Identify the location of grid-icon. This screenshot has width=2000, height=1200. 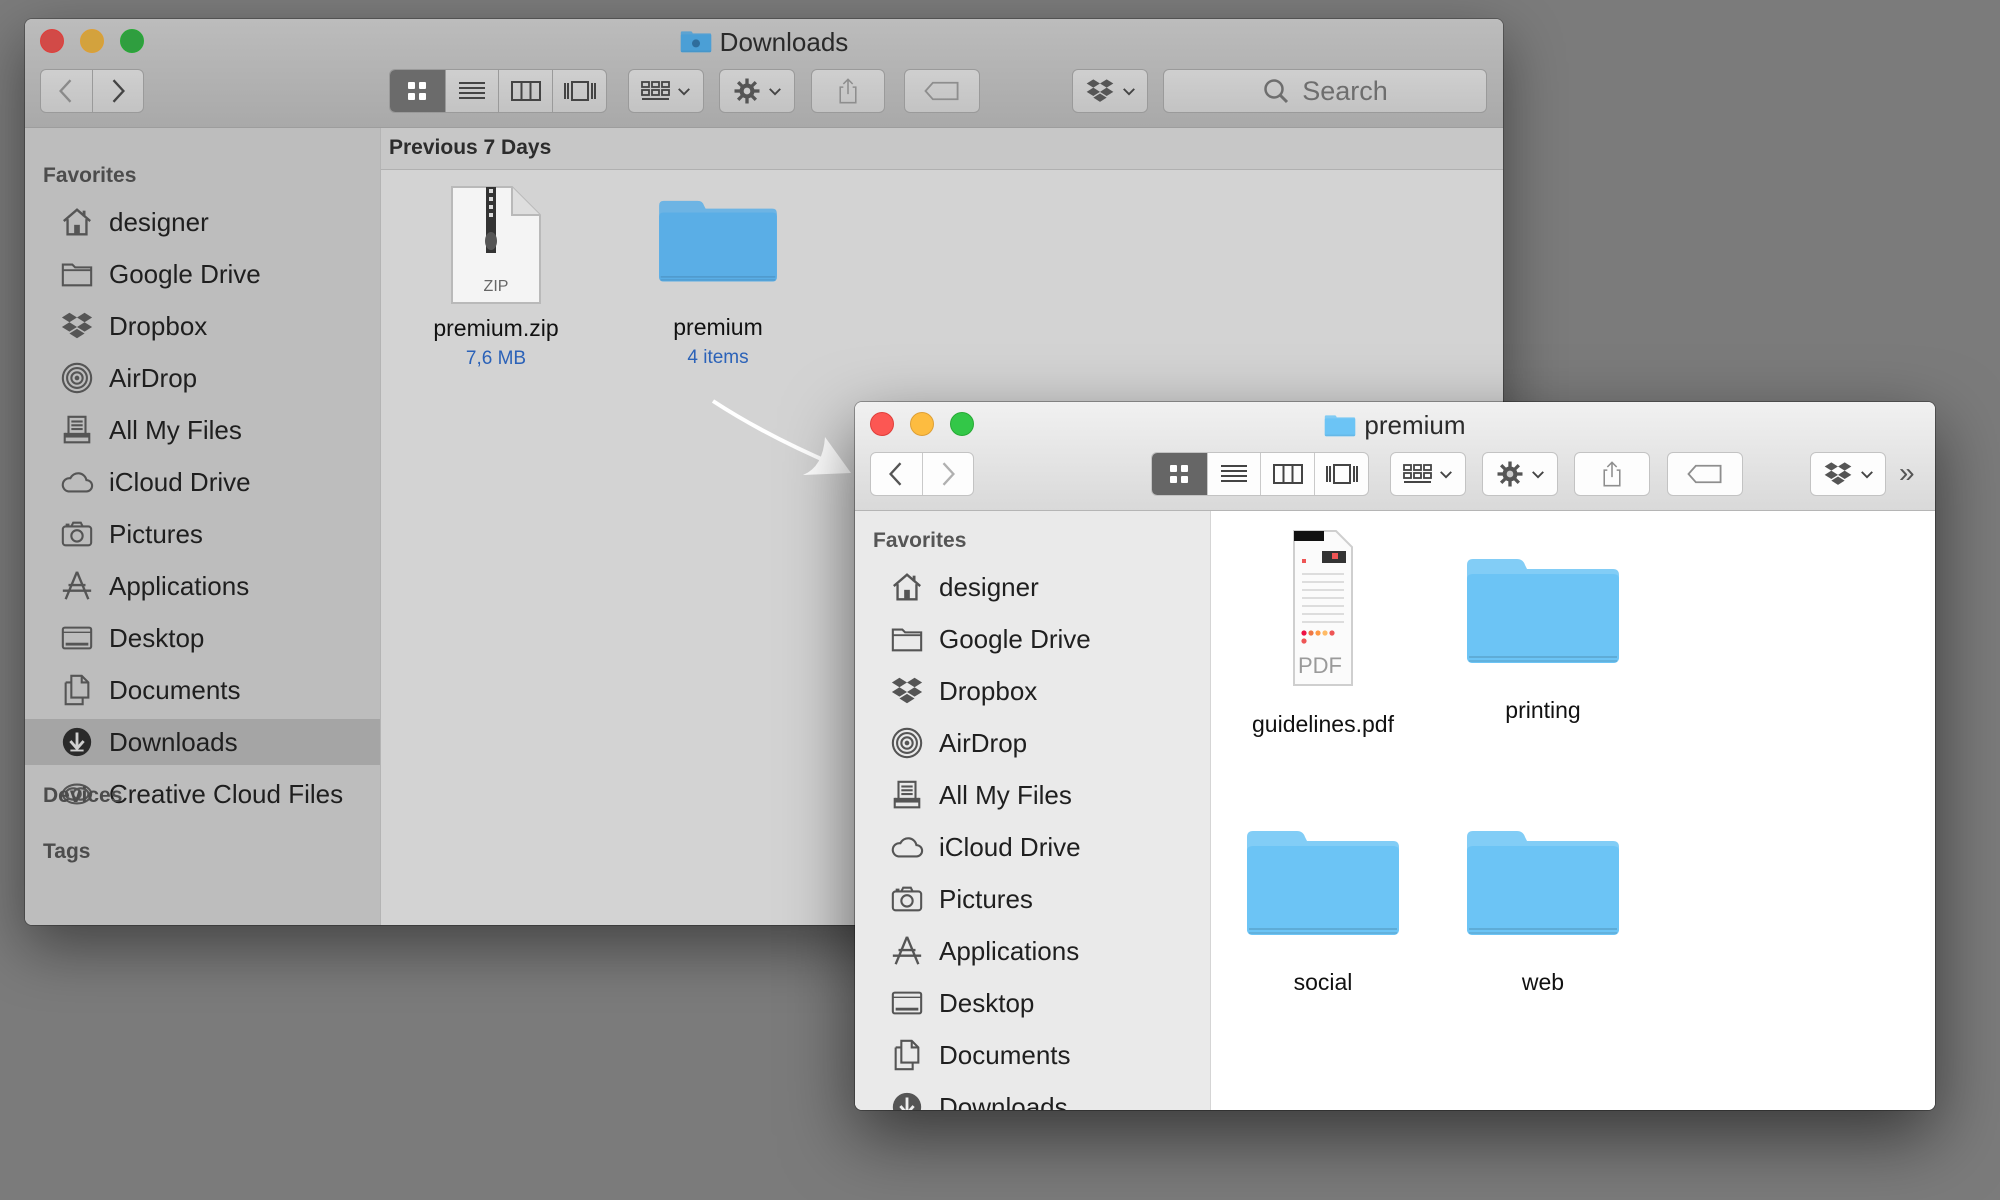
(417, 91).